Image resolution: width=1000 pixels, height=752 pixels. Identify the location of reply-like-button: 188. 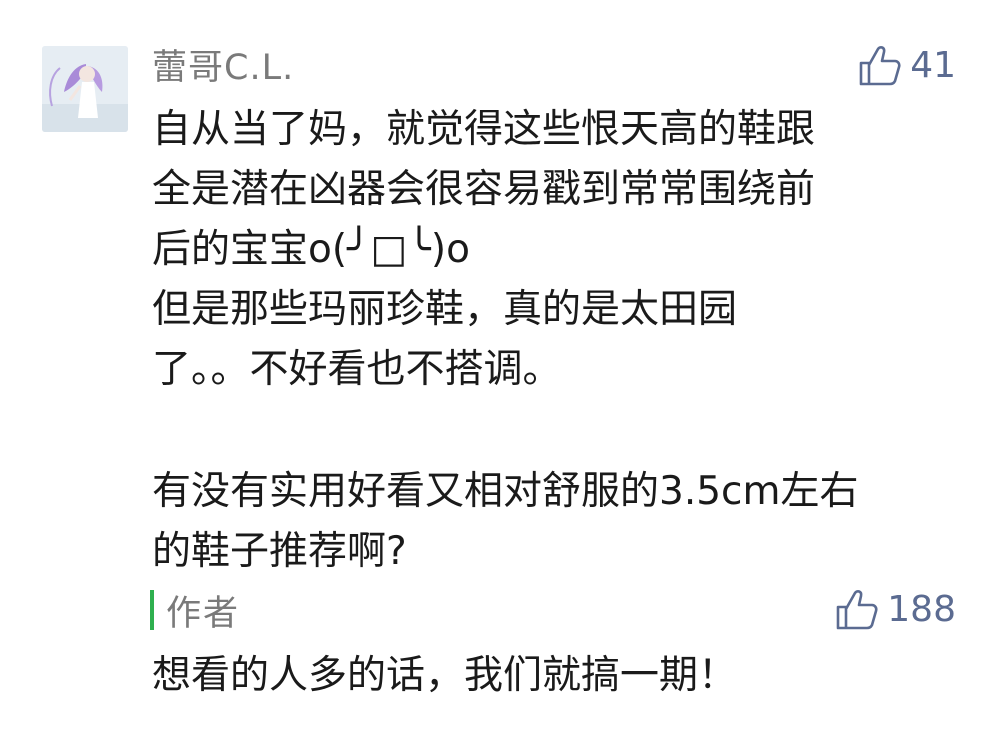
(895, 610).